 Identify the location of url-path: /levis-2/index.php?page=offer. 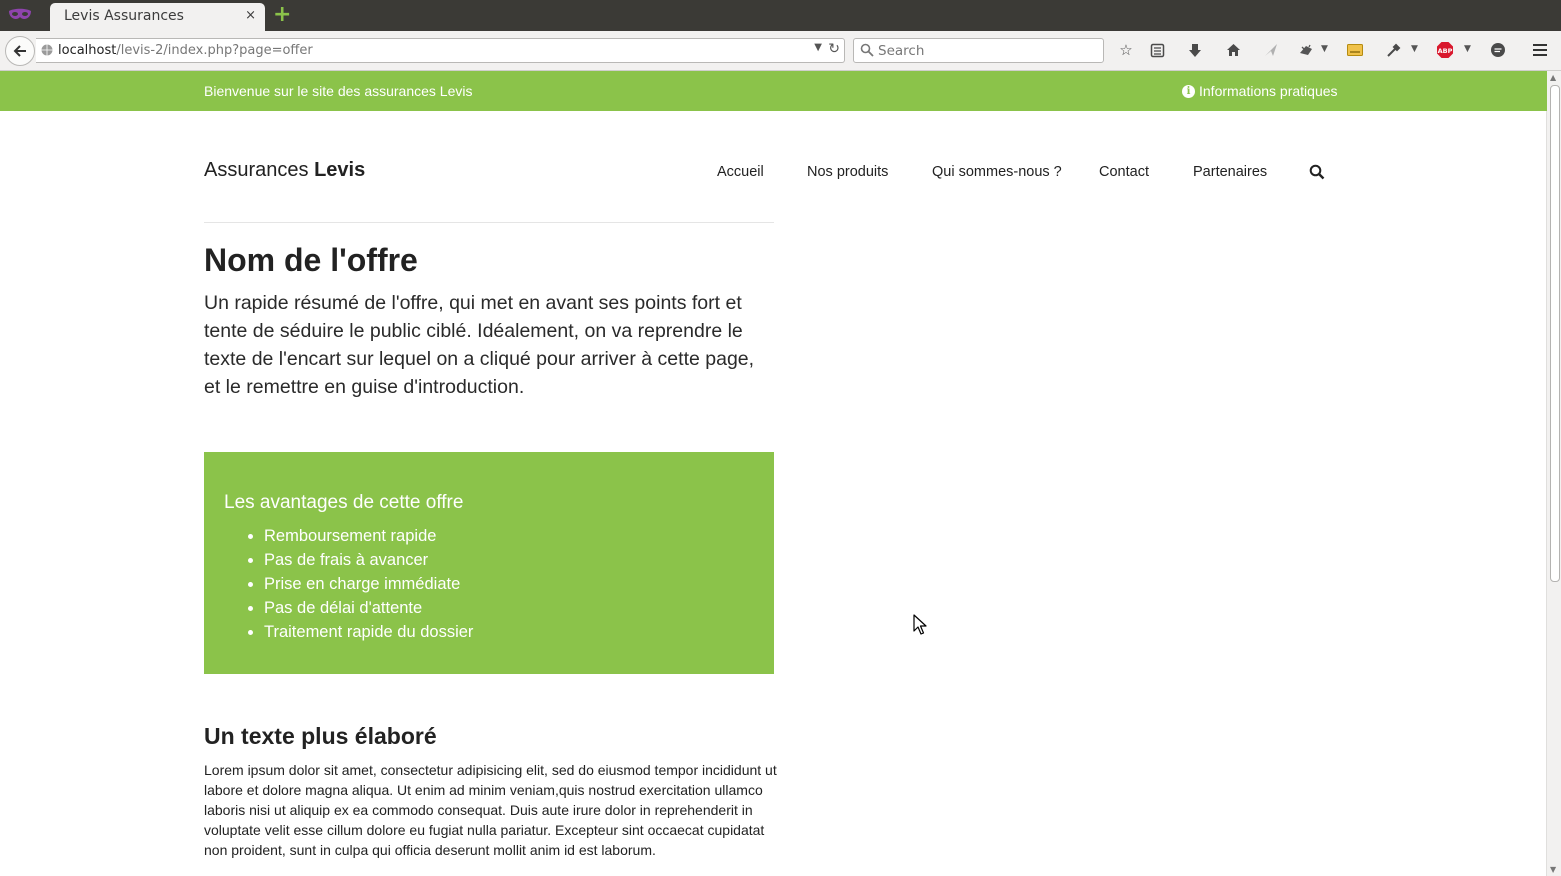
(214, 50).